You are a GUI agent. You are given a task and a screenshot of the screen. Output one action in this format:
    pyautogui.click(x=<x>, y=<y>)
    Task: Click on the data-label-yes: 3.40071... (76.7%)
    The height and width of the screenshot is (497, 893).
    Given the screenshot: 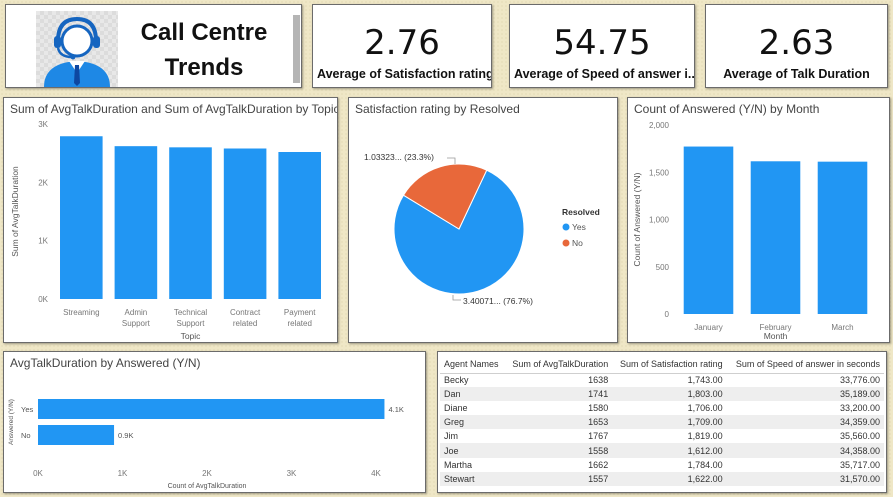 What is the action you would take?
    pyautogui.click(x=498, y=301)
    